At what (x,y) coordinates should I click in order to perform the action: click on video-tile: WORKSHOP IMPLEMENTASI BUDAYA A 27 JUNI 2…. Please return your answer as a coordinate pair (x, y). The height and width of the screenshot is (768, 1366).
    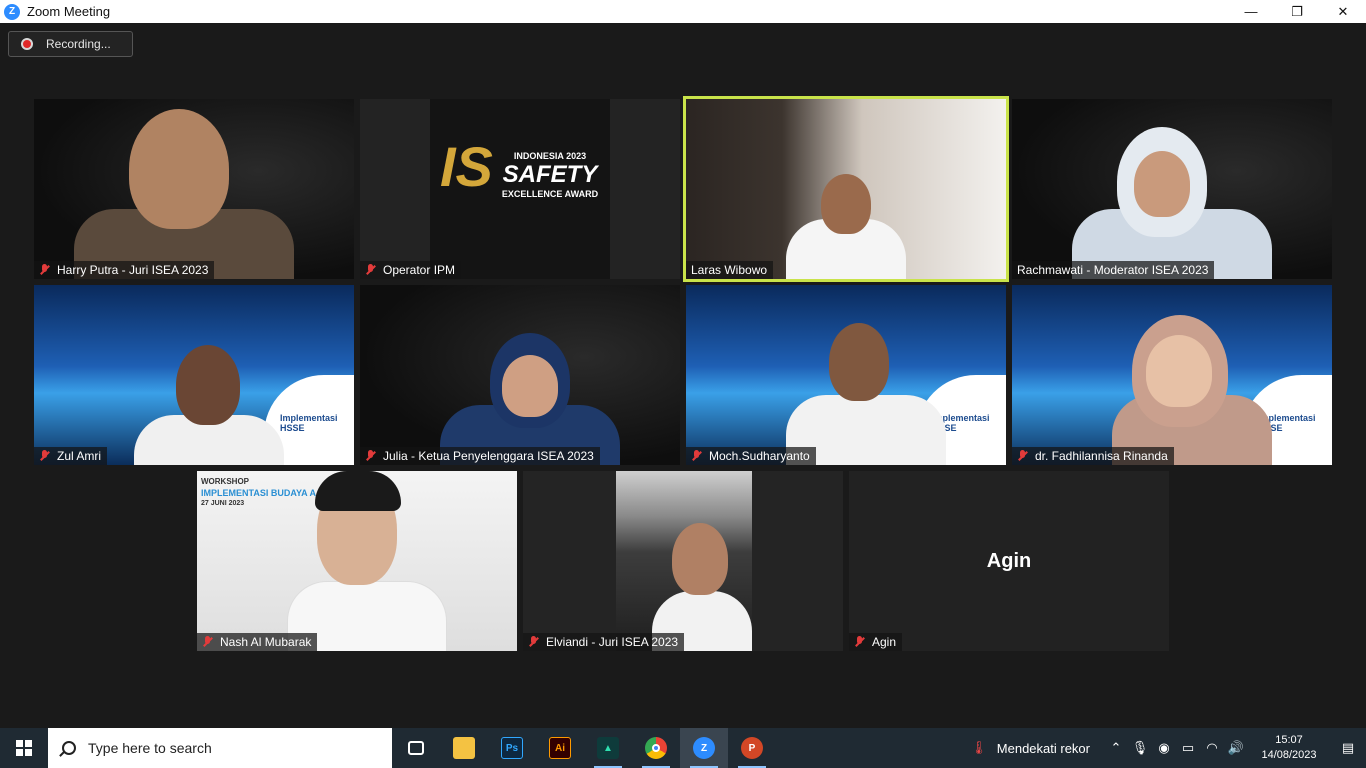
    Looking at the image, I should click on (357, 561).